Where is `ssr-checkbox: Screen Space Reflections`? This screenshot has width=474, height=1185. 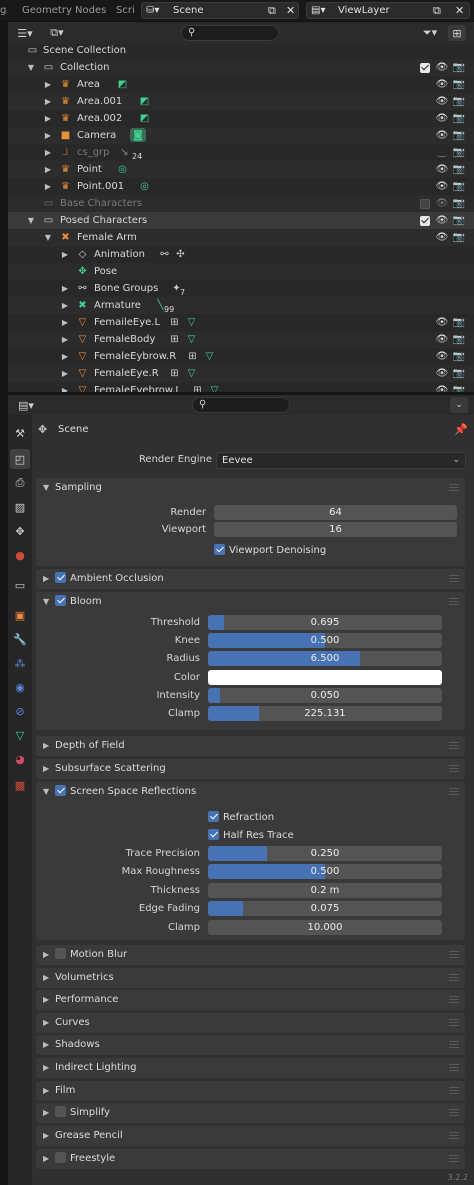
ssr-checkbox: Screen Space Reflections is located at coordinates (125, 792).